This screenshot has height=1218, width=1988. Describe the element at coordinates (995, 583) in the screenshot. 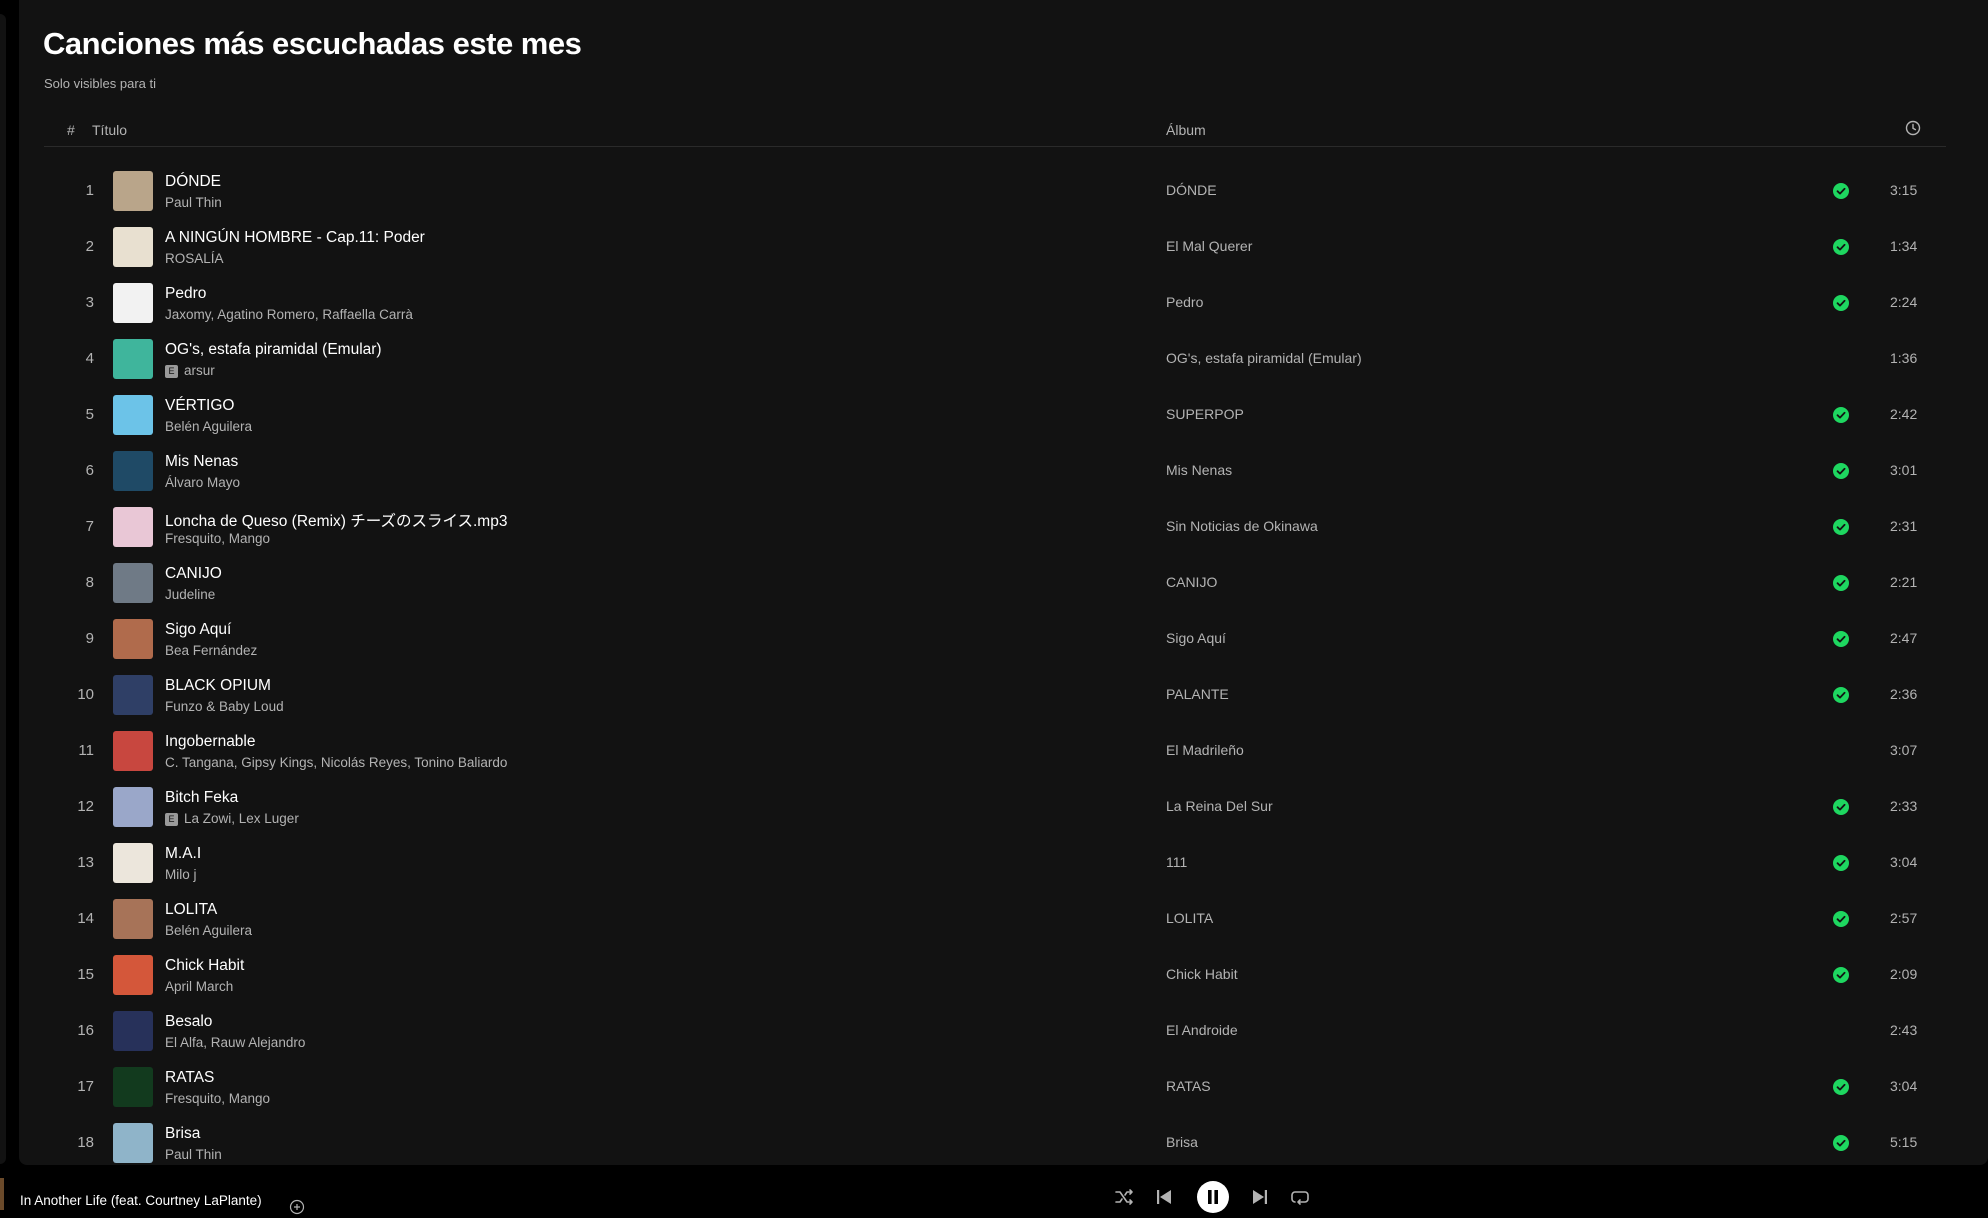

I see `track-row: 8 CANIJO Judeline CANIJO 2:21` at that location.